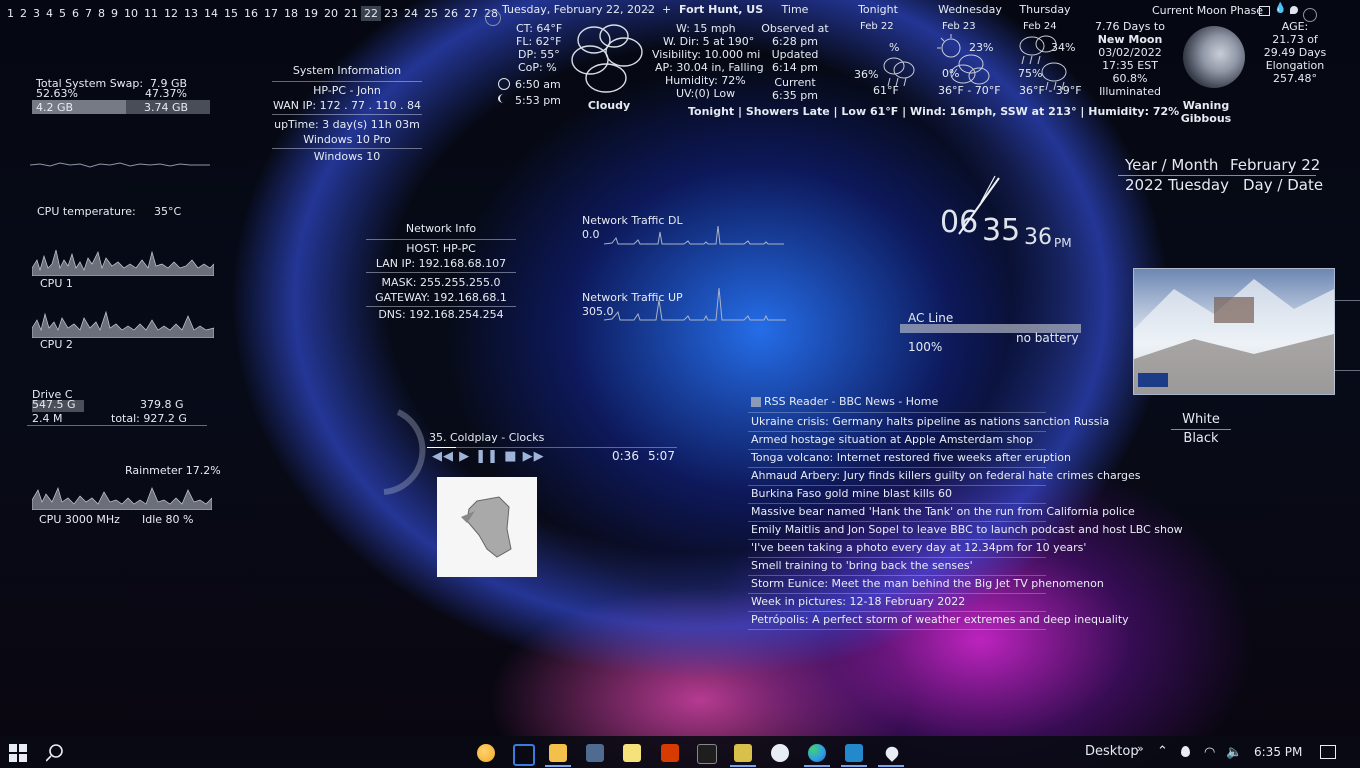 The image size is (1360, 768). What do you see at coordinates (705, 80) in the screenshot?
I see `weather-humidity: Humidity: 72%` at bounding box center [705, 80].